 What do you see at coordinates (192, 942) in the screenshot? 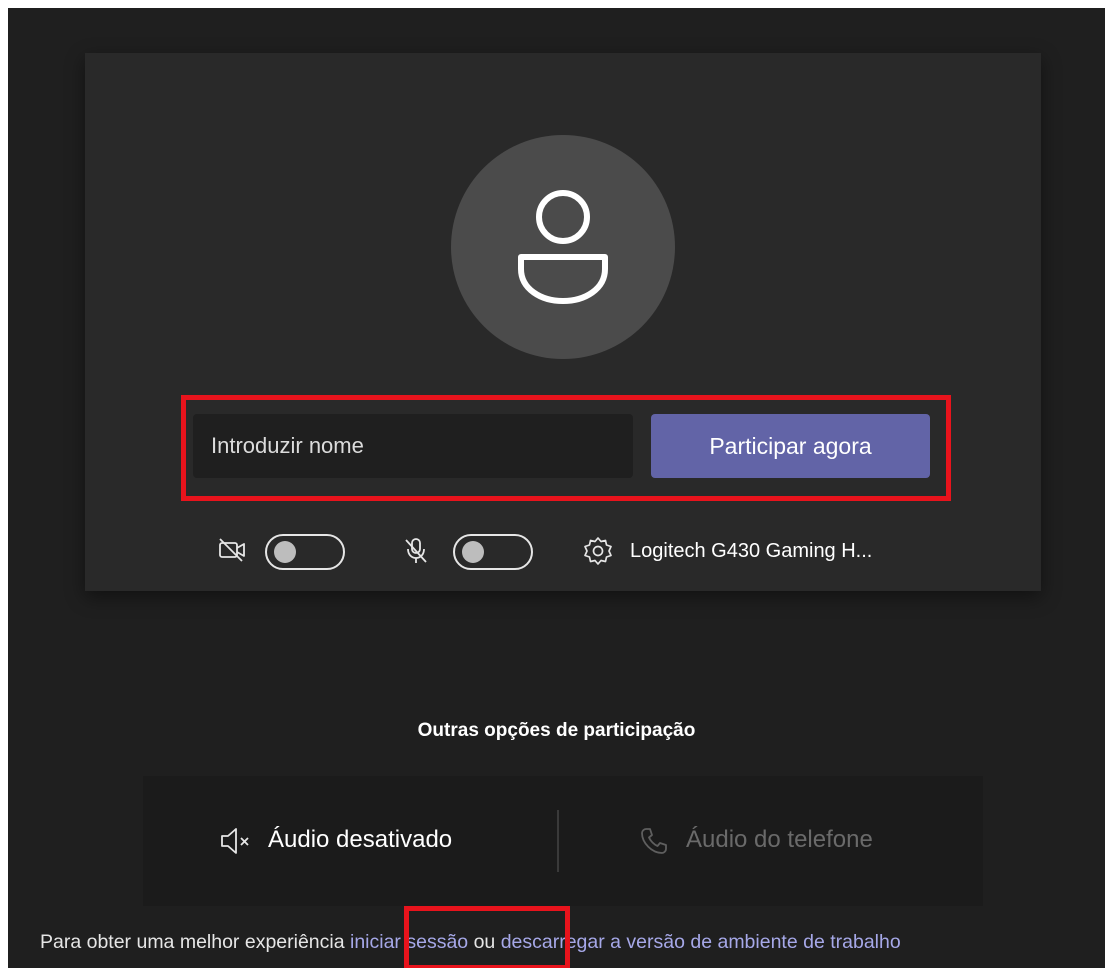
I see `footer-prefix: Para obter uma melhor experiência` at bounding box center [192, 942].